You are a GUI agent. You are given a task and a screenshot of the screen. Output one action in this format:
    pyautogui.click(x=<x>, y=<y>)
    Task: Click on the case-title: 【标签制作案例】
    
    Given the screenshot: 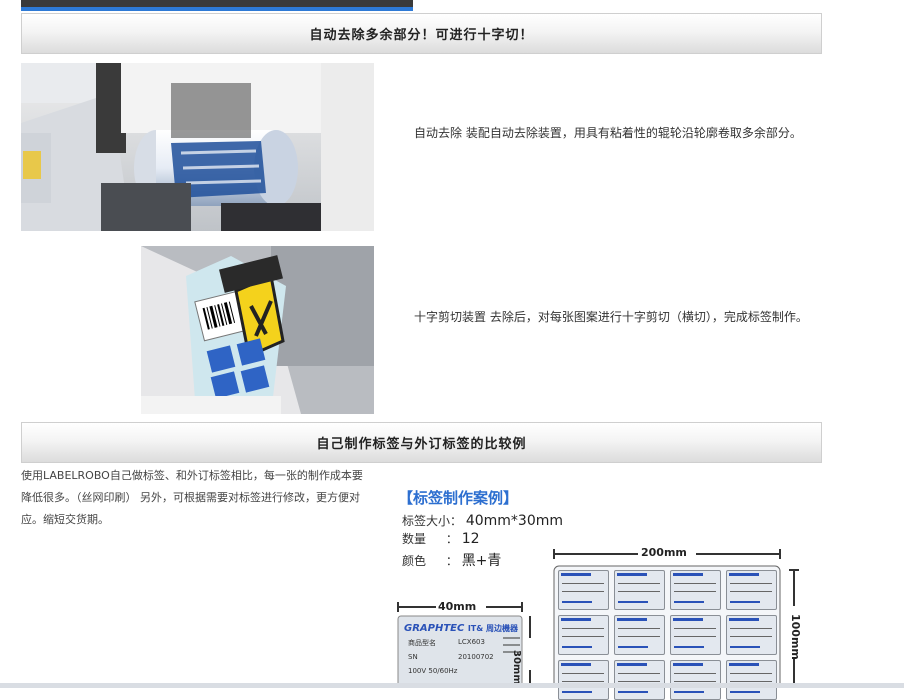 What is the action you would take?
    pyautogui.click(x=458, y=498)
    